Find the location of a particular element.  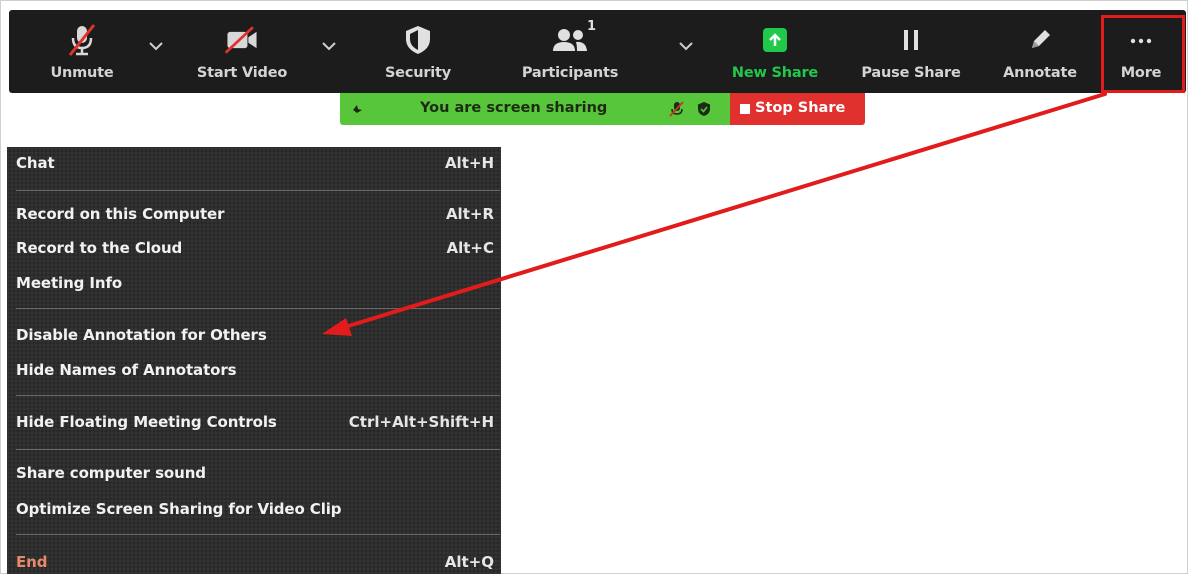

stop-share-button: Stop Share is located at coordinates (797, 109).